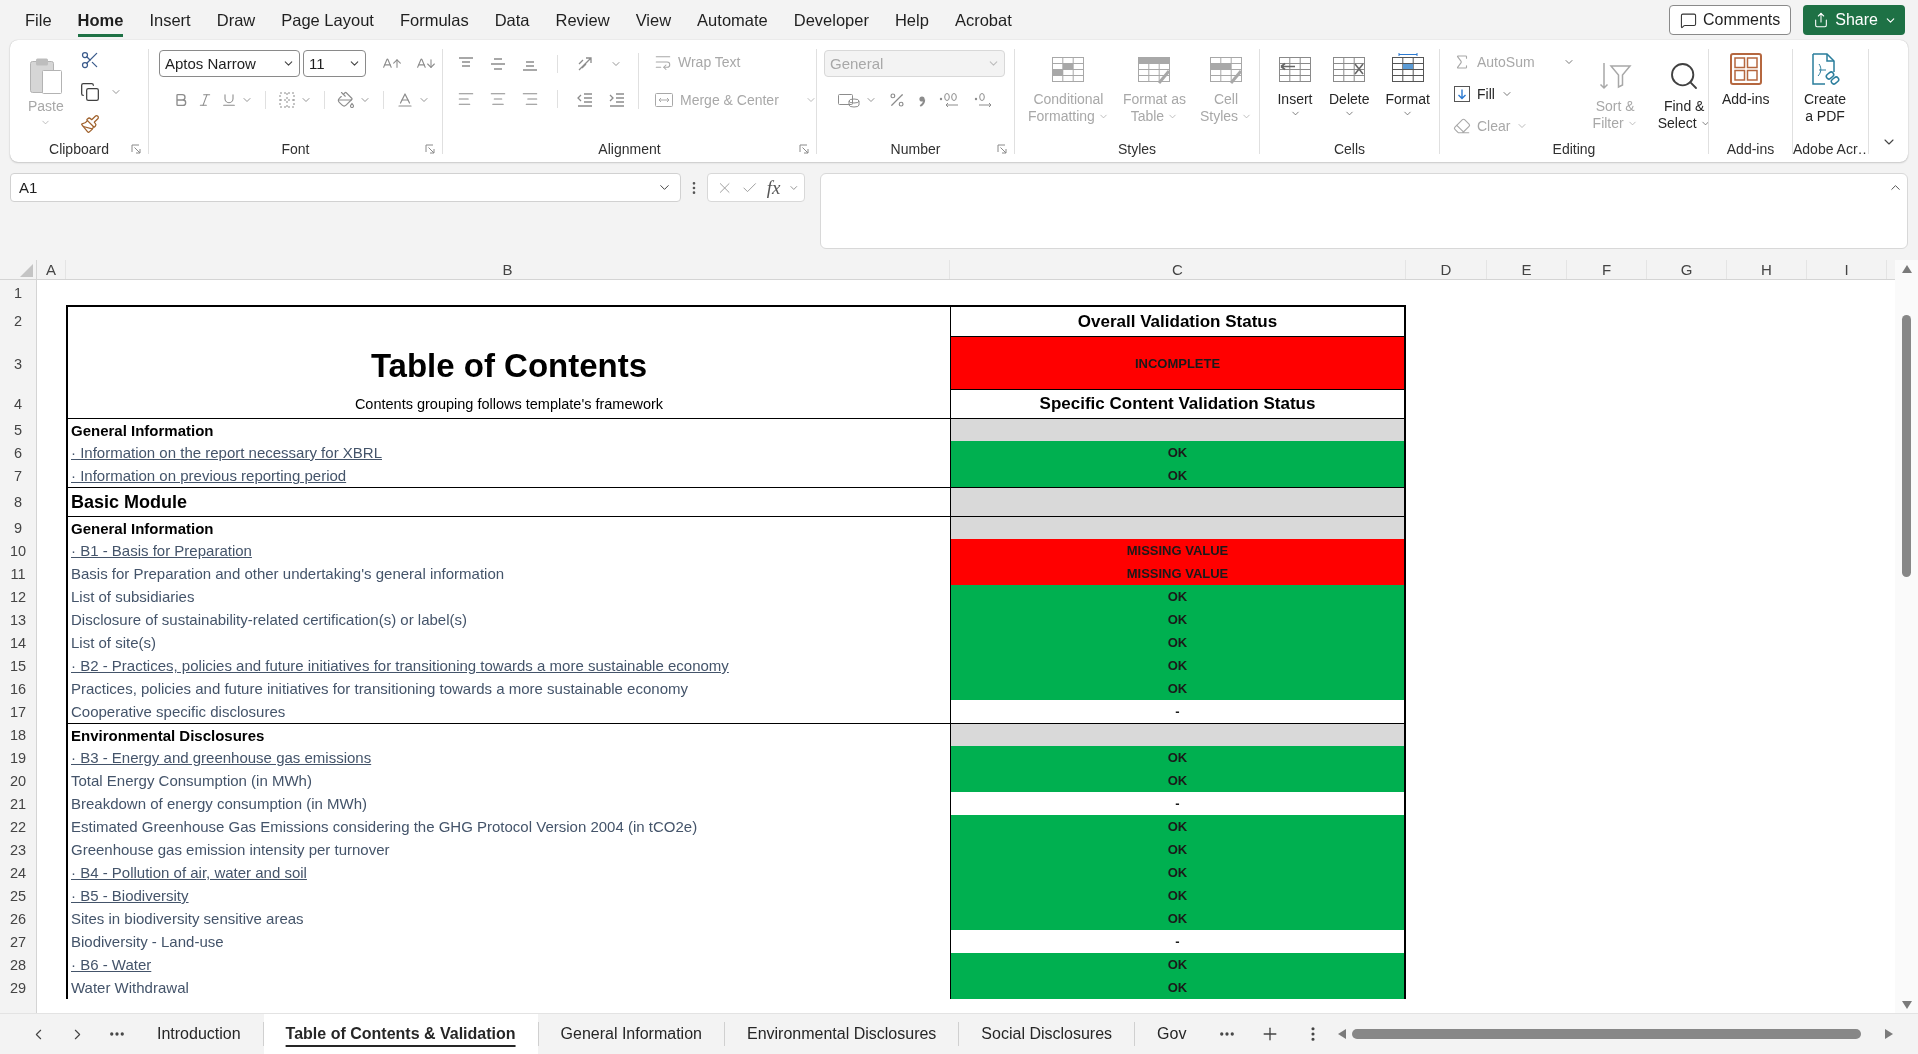 The height and width of the screenshot is (1054, 1918). What do you see at coordinates (130, 895) in the screenshot?
I see `contents-link: · B5 - Biodiversity` at bounding box center [130, 895].